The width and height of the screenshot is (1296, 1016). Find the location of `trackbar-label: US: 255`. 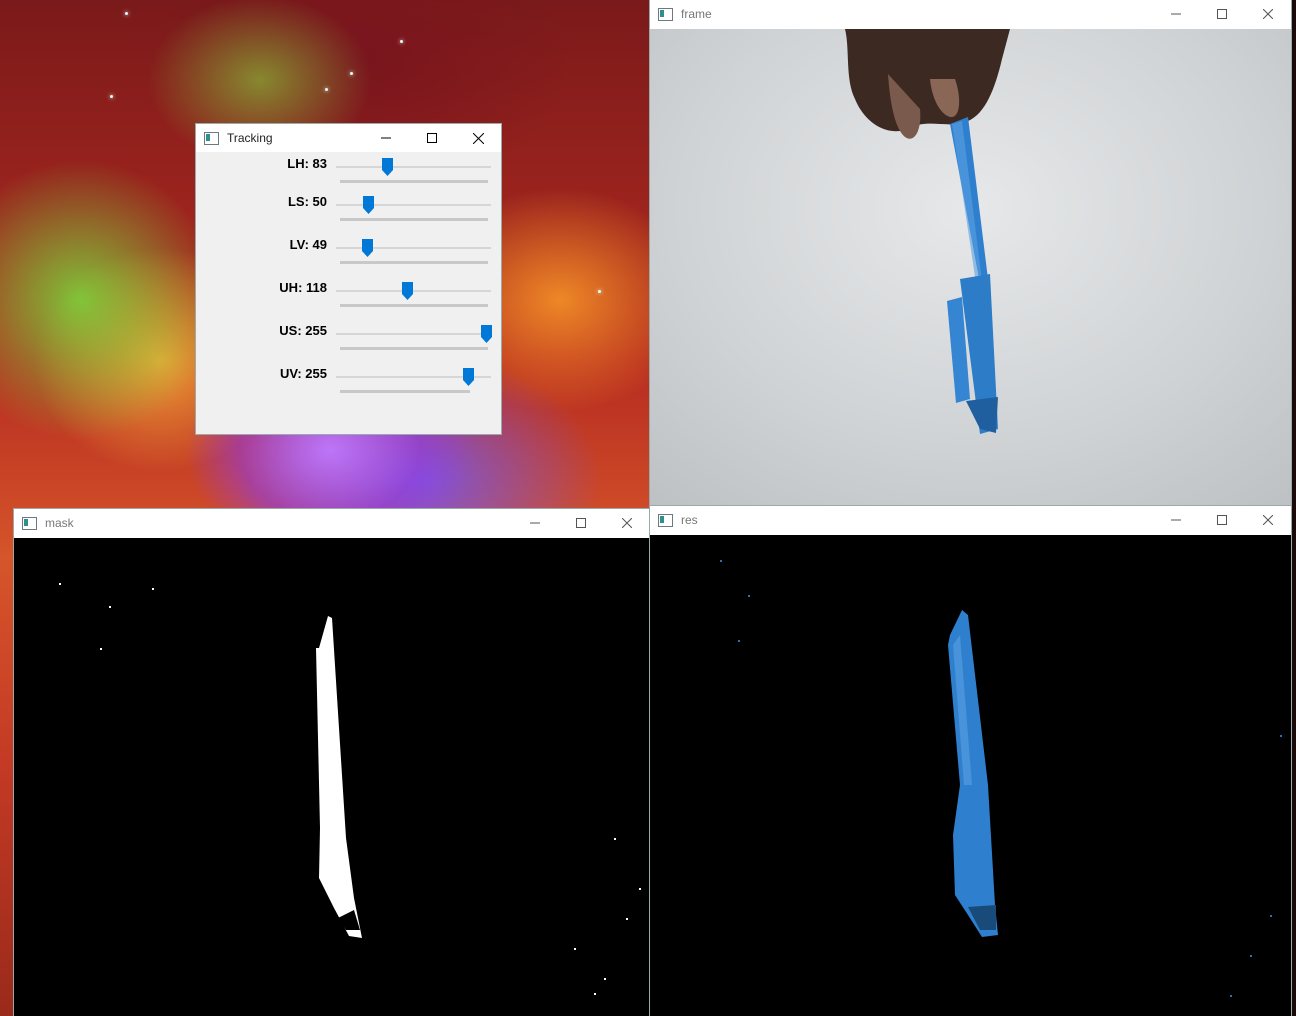

trackbar-label: US: 255 is located at coordinates (303, 330).